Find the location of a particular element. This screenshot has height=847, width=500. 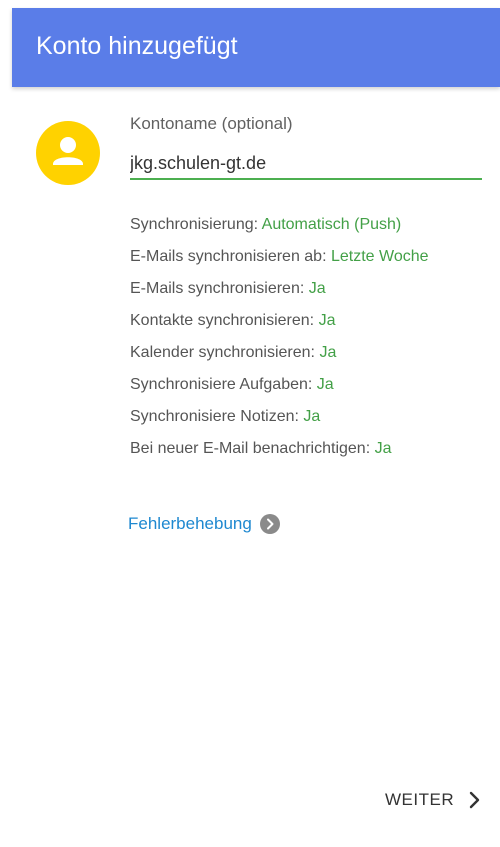

person-icon is located at coordinates (68, 151).